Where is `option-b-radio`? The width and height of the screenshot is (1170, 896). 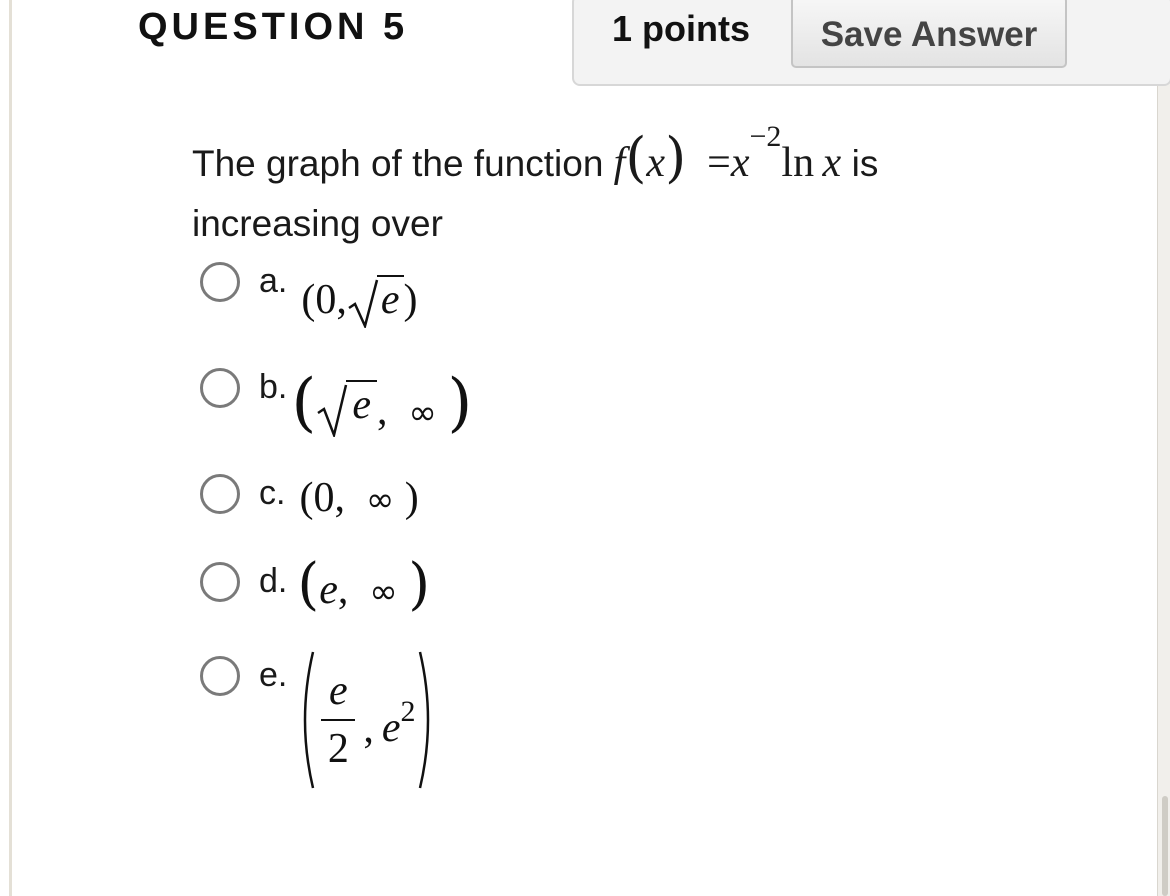
option-b-radio is located at coordinates (220, 388).